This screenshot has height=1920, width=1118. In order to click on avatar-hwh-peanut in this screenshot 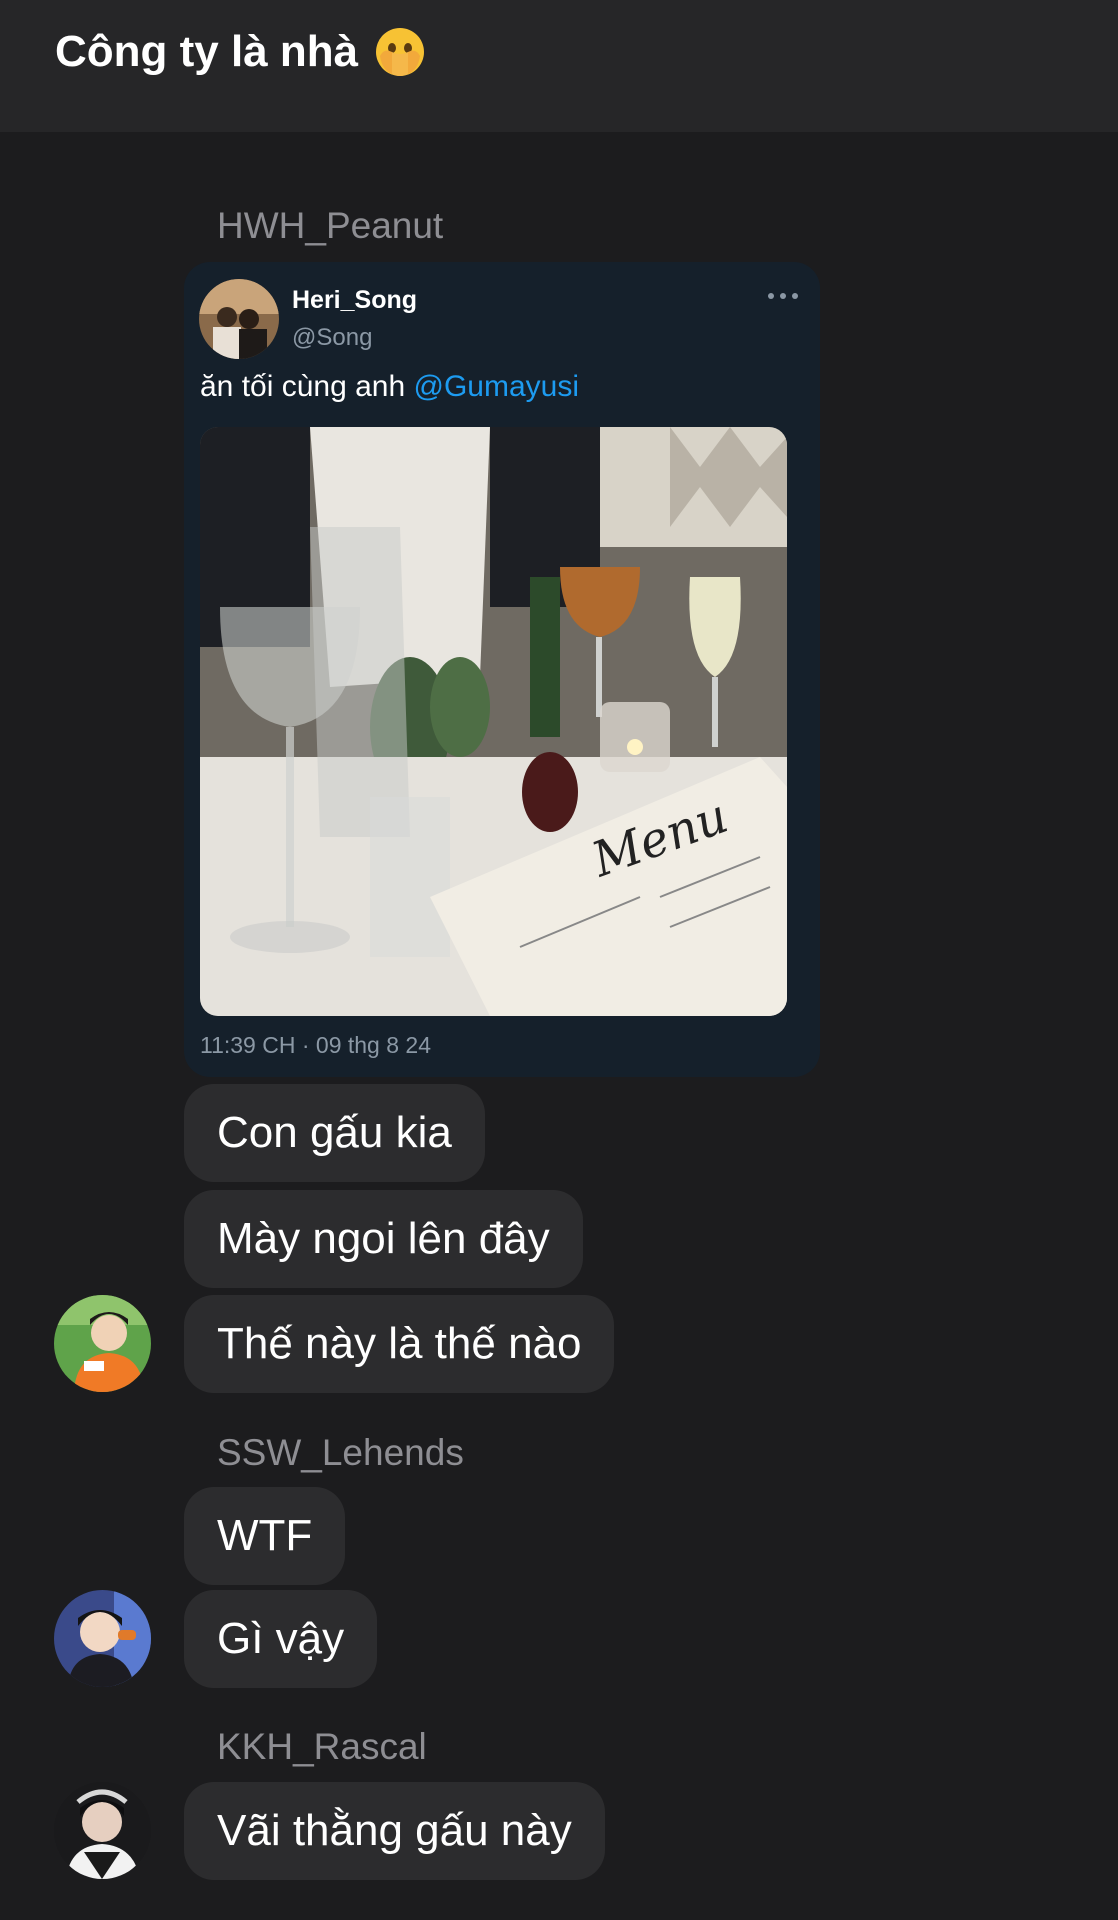, I will do `click(102, 1343)`.